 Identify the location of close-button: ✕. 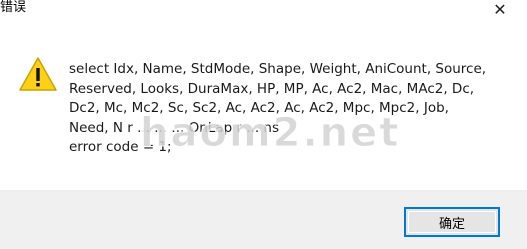
(500, 9).